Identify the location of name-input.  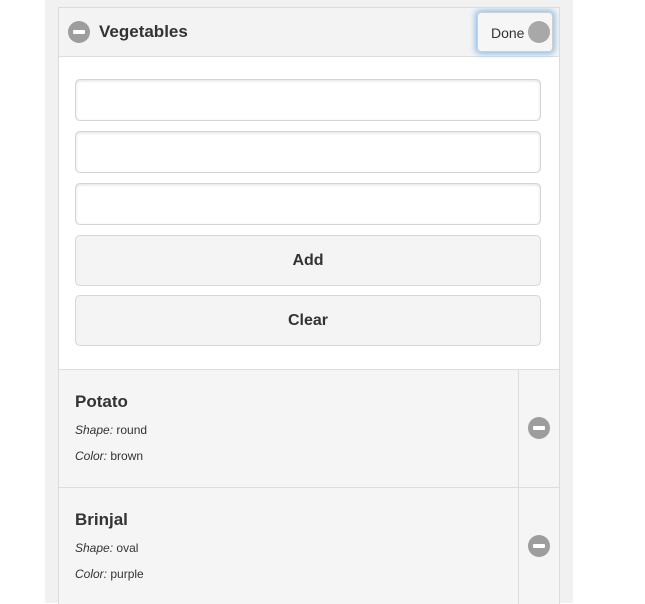
(308, 100).